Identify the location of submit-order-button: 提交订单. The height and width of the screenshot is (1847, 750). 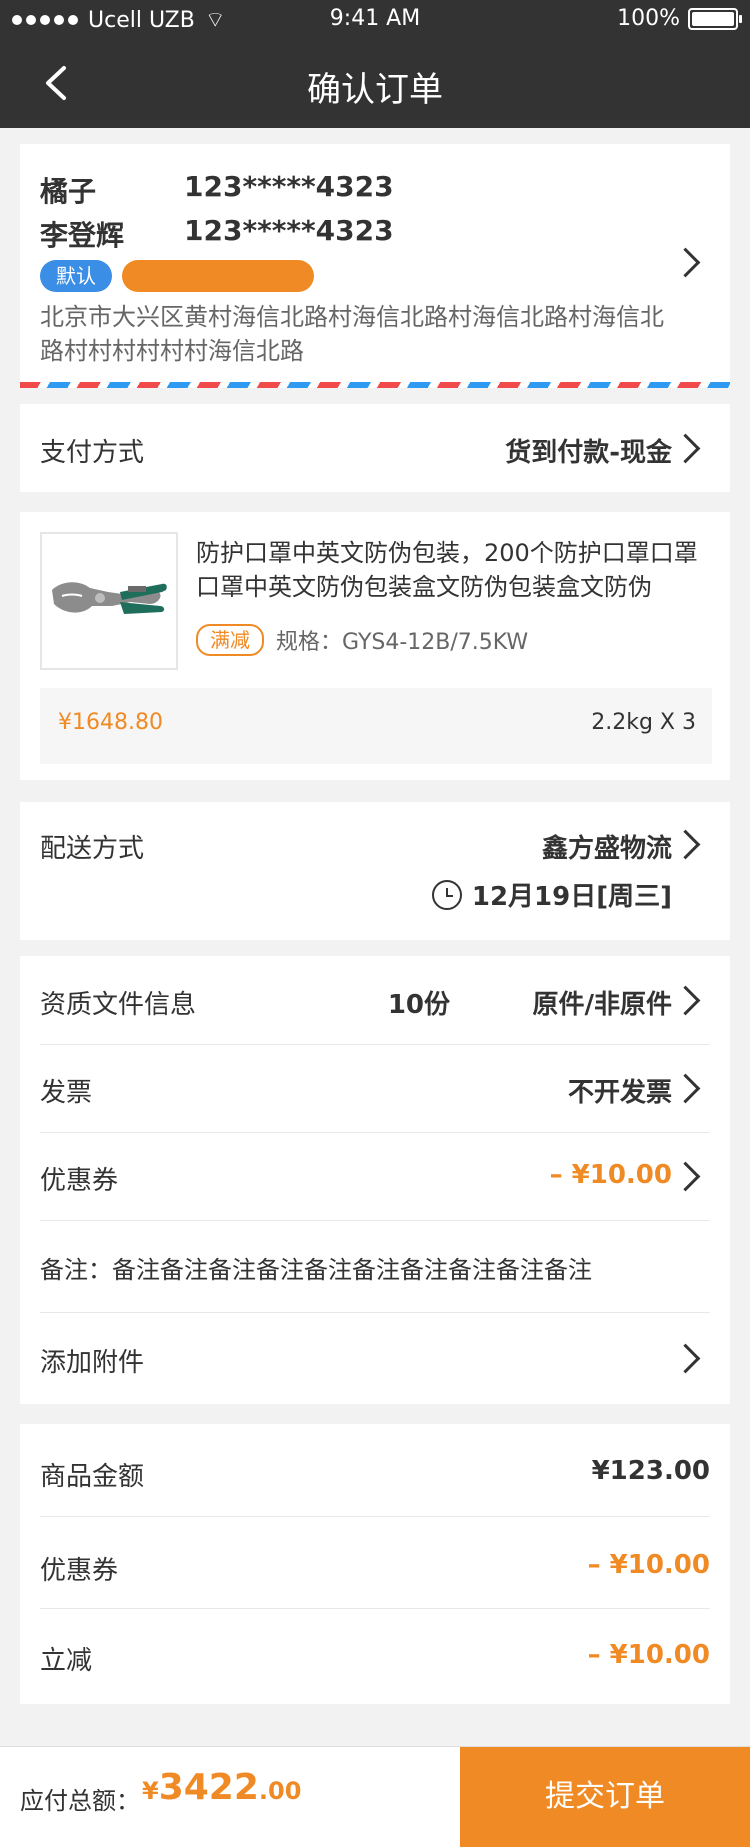
(605, 1797).